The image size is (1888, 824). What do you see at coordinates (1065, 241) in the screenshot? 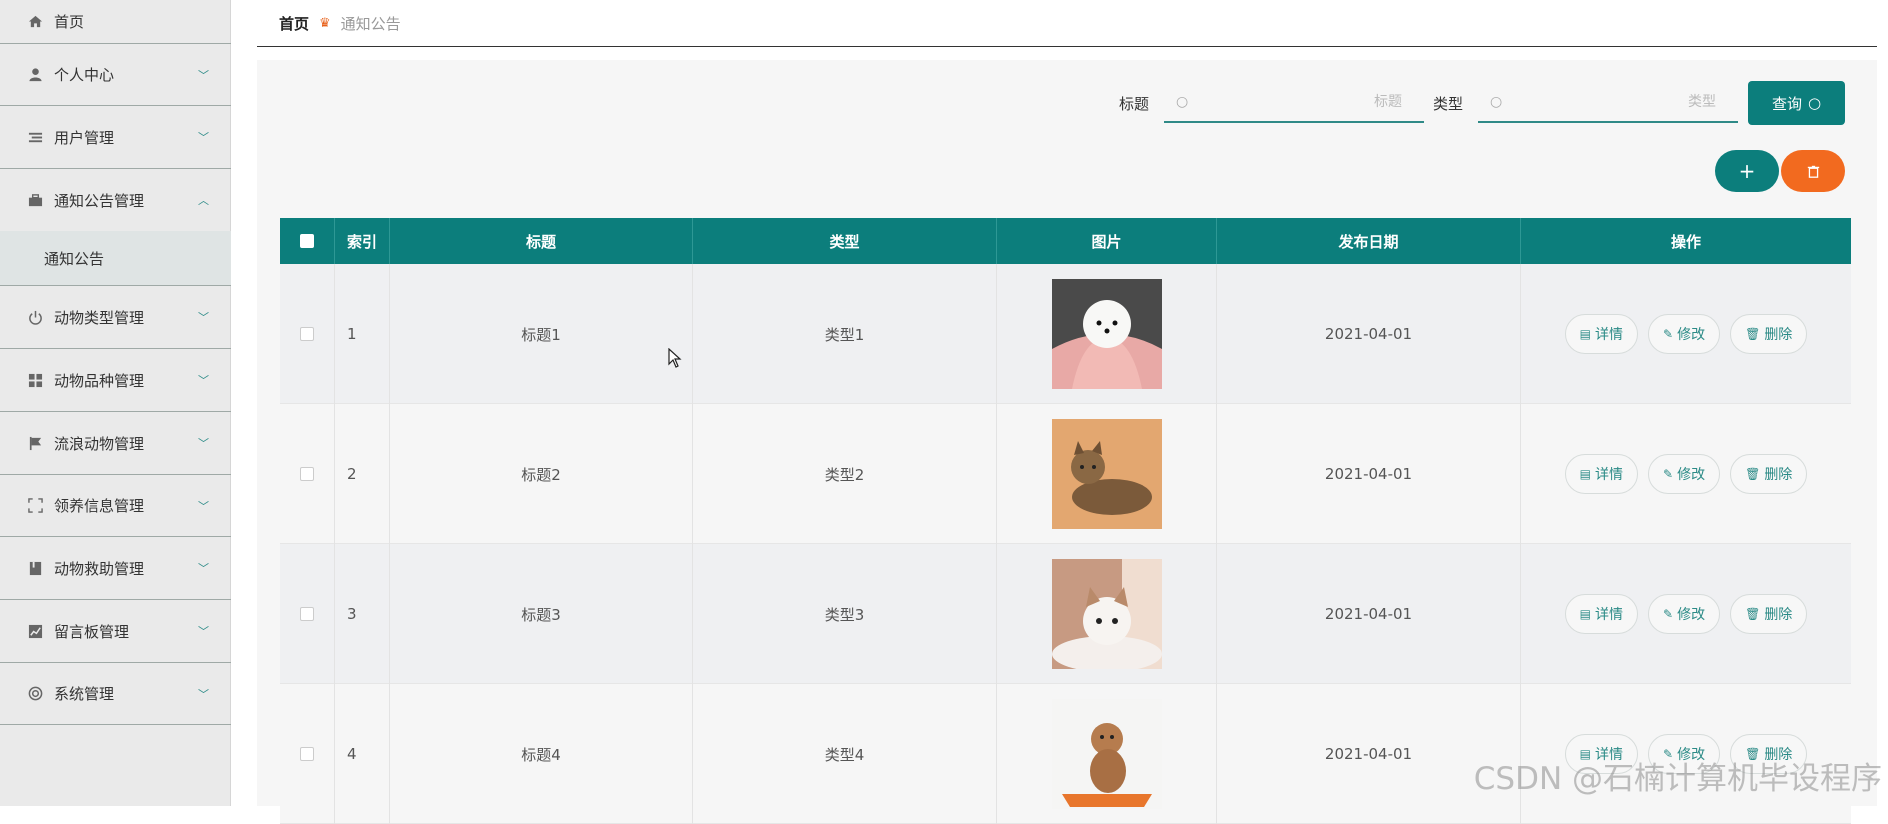
I see `table-header: 索引 标题 类型 图片 发布日期 操作` at bounding box center [1065, 241].